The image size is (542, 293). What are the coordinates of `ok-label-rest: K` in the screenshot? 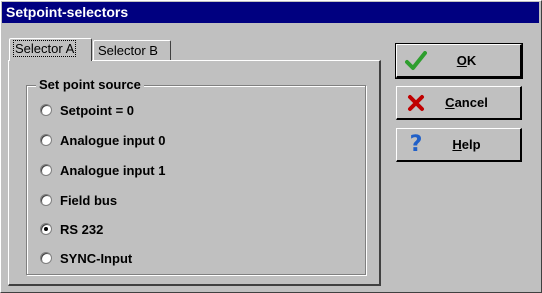 It's located at (471, 60).